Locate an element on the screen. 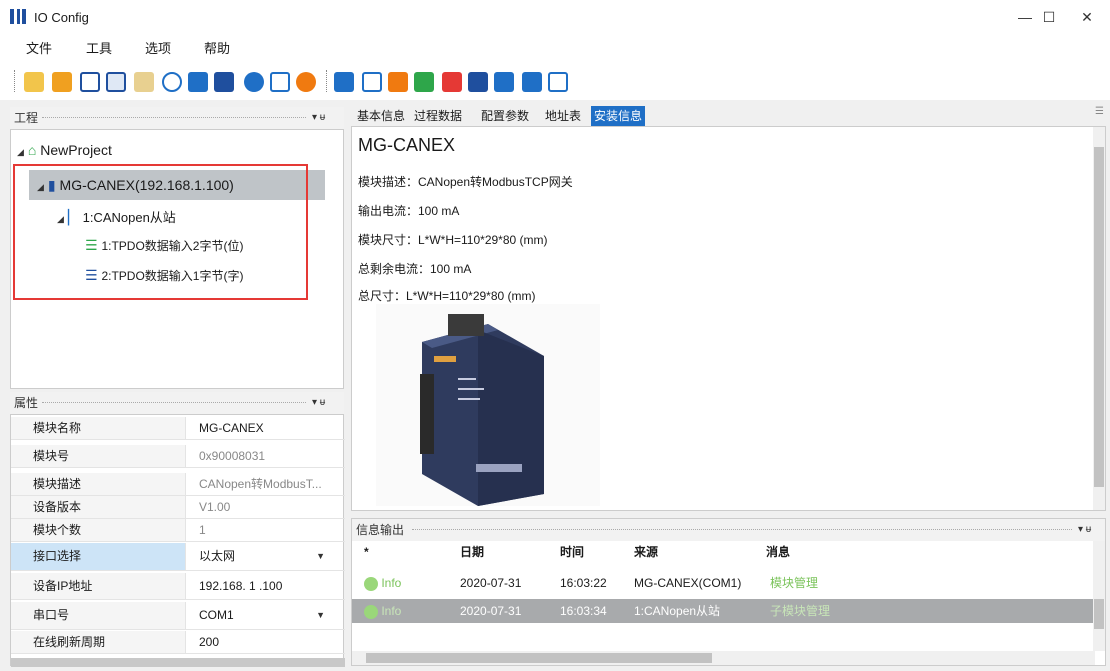  project-panel-title: 工程 is located at coordinates (26, 118).